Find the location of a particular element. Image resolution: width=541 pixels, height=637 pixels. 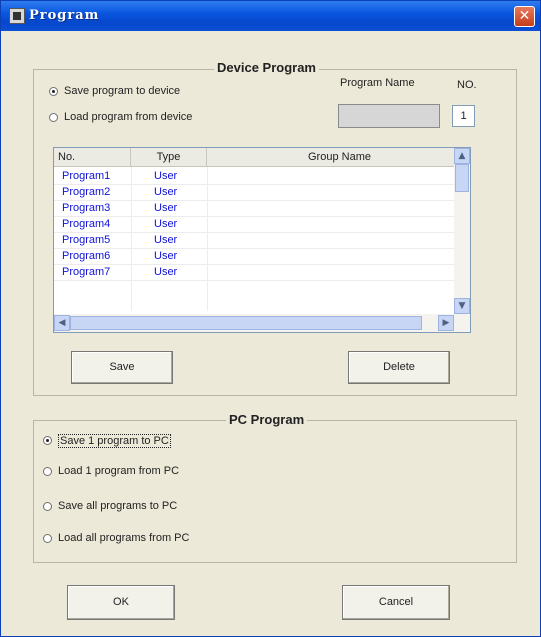

program-name-label: Program Name is located at coordinates (377, 83).